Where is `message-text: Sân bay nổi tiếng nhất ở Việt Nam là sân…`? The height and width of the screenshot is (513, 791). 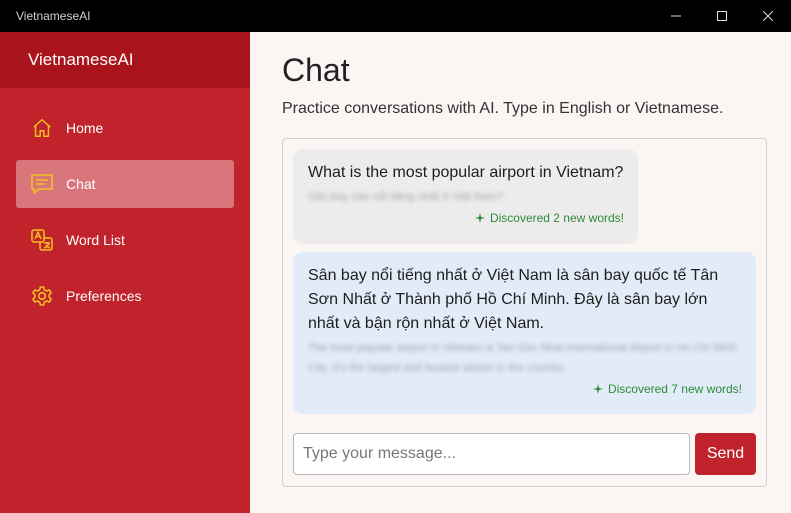 message-text: Sân bay nổi tiếng nhất ở Việt Nam là sân… is located at coordinates (513, 299).